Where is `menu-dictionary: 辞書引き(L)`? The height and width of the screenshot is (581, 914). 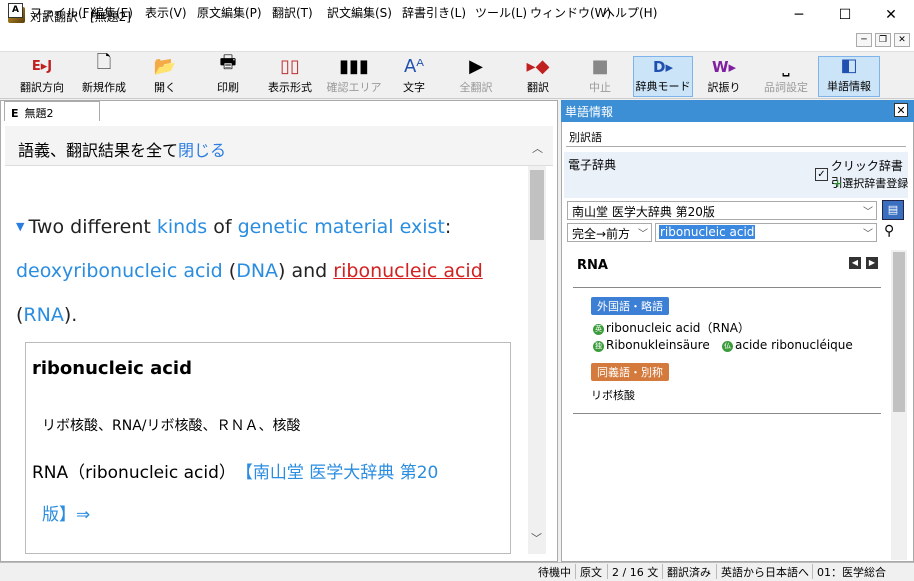 menu-dictionary: 辞書引き(L) is located at coordinates (434, 12).